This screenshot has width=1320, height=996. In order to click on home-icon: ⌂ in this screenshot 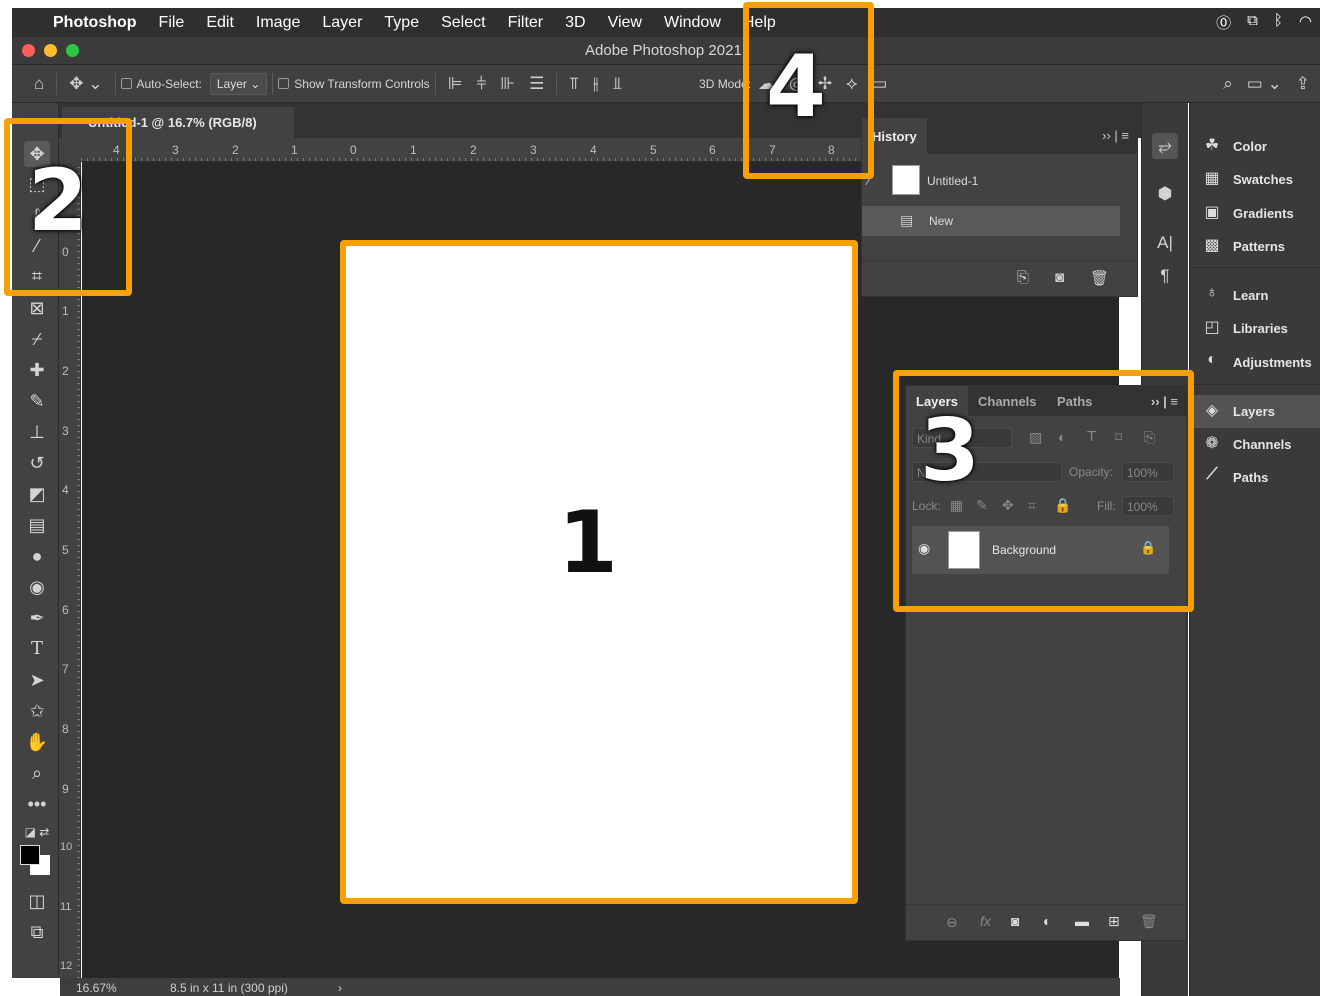, I will do `click(31, 84)`.